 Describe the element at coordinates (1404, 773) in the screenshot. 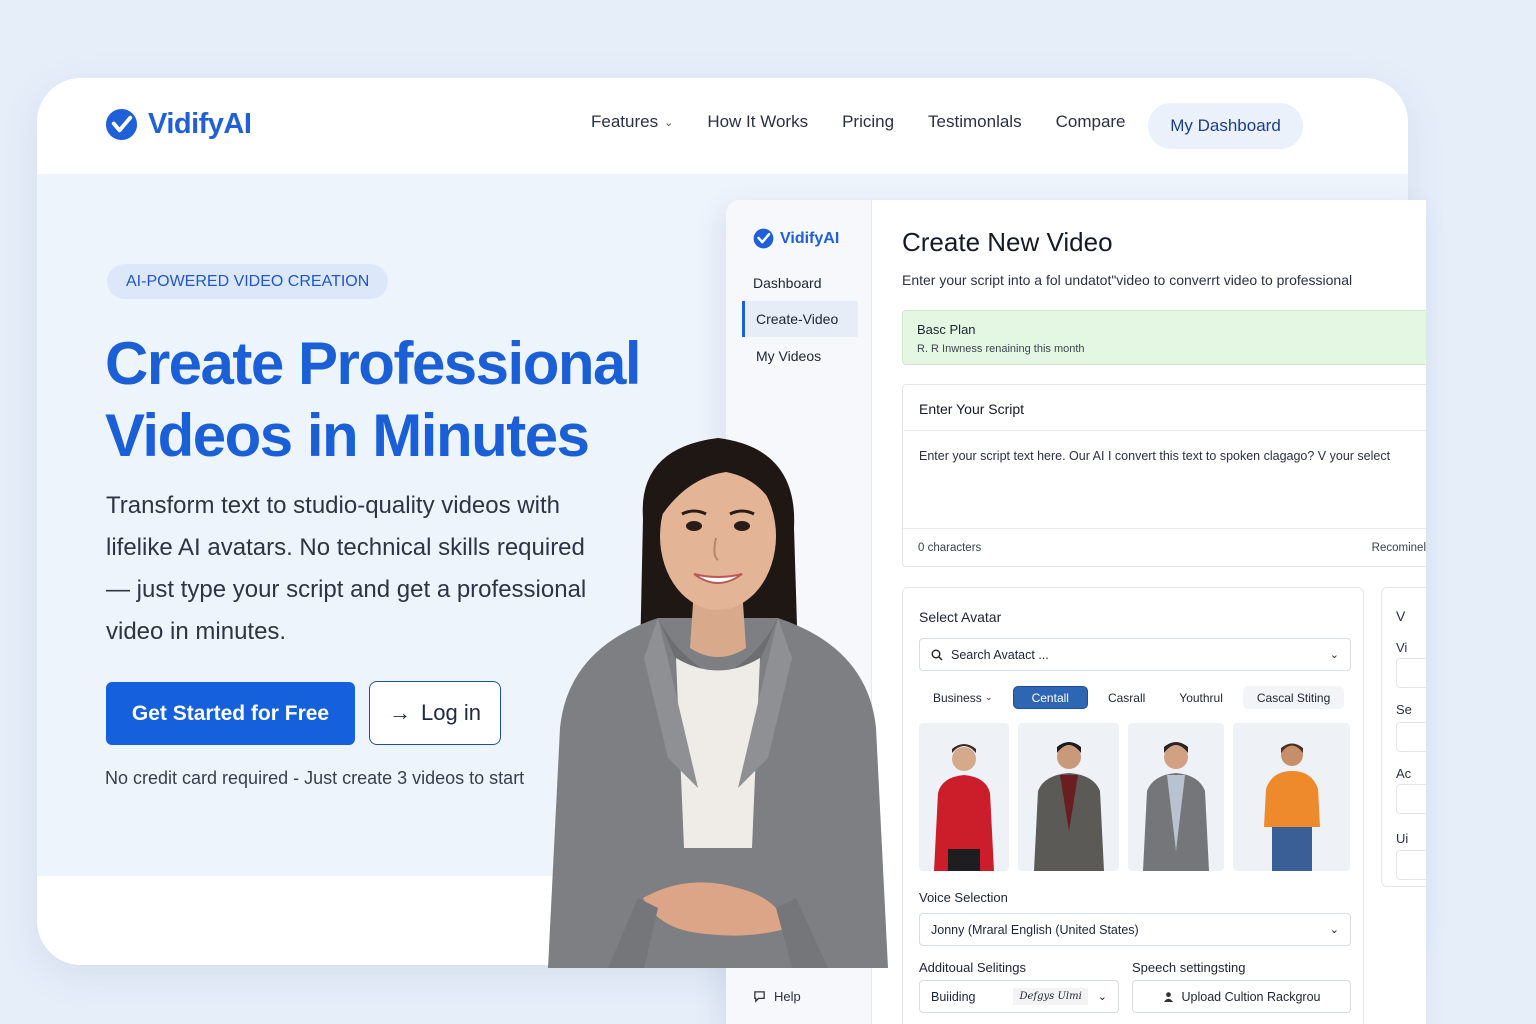

I see `video-settings-label: Ac` at that location.